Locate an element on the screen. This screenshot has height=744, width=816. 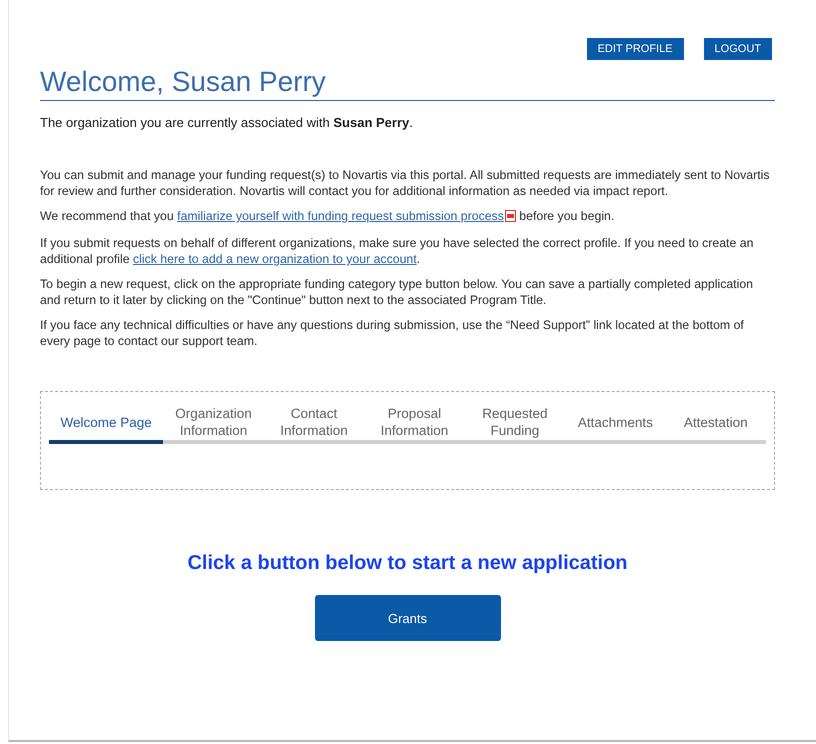
page-title: Welcome, Susan Perry is located at coordinates (407, 83).